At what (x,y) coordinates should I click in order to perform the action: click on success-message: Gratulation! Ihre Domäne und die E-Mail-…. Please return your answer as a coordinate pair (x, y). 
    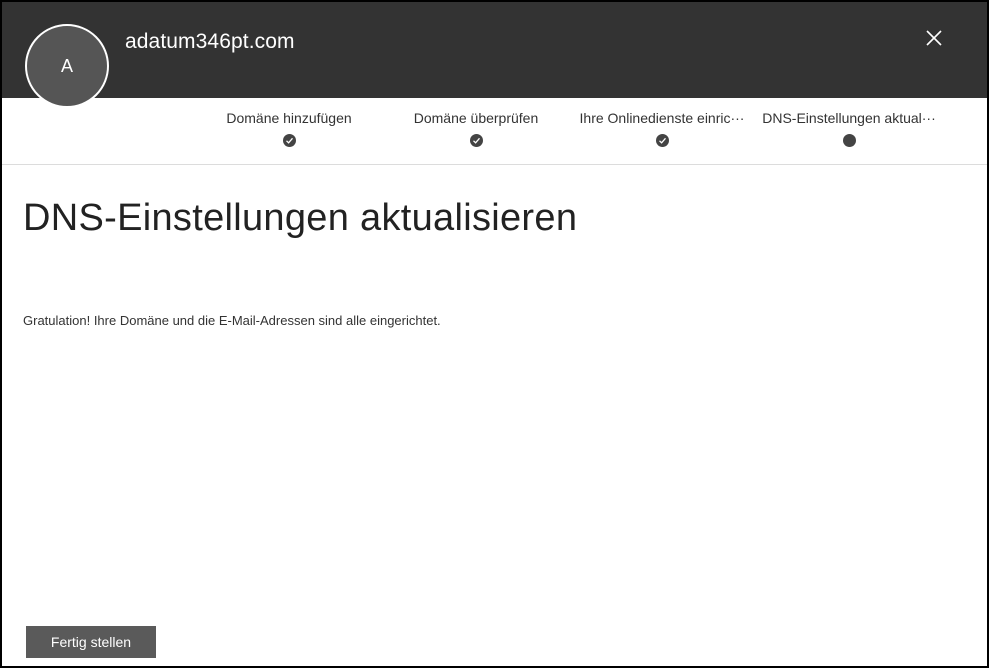
    Looking at the image, I should click on (232, 320).